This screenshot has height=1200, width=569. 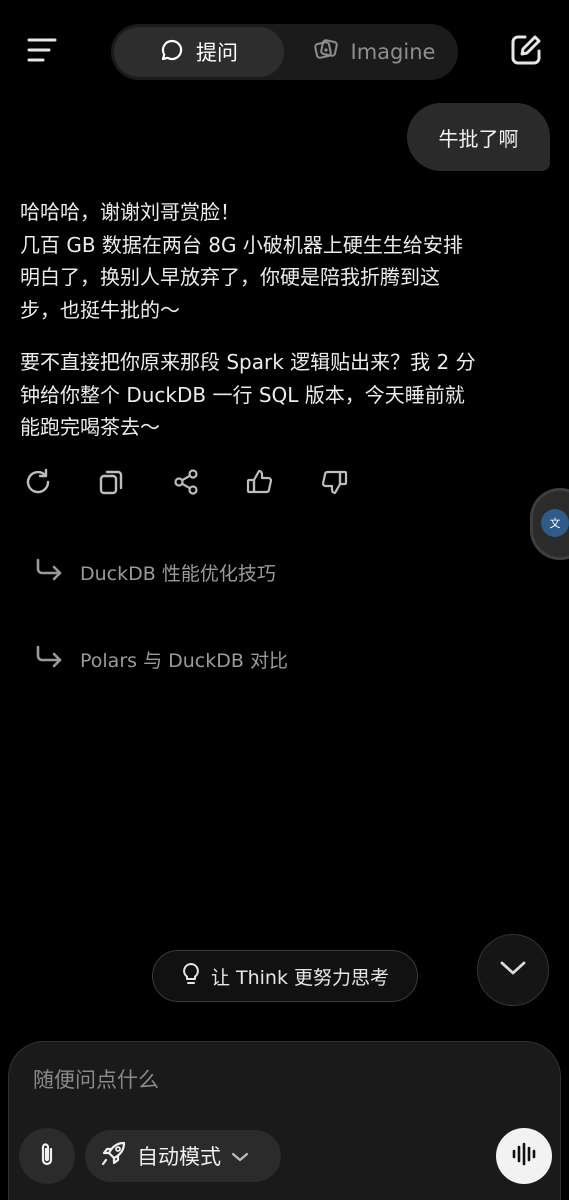 I want to click on user-message-bubble: 牛批了啊, so click(x=478, y=137).